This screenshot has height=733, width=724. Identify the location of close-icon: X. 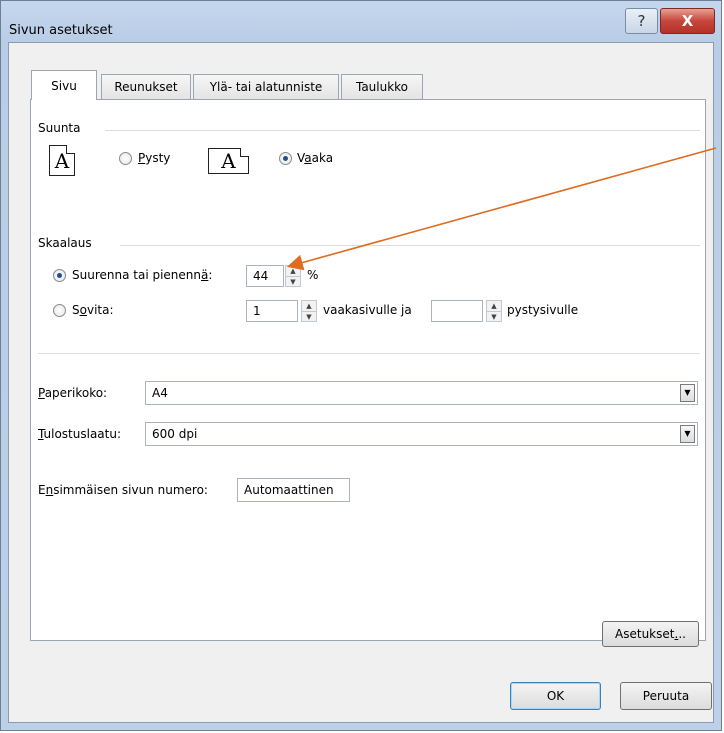
(687, 21).